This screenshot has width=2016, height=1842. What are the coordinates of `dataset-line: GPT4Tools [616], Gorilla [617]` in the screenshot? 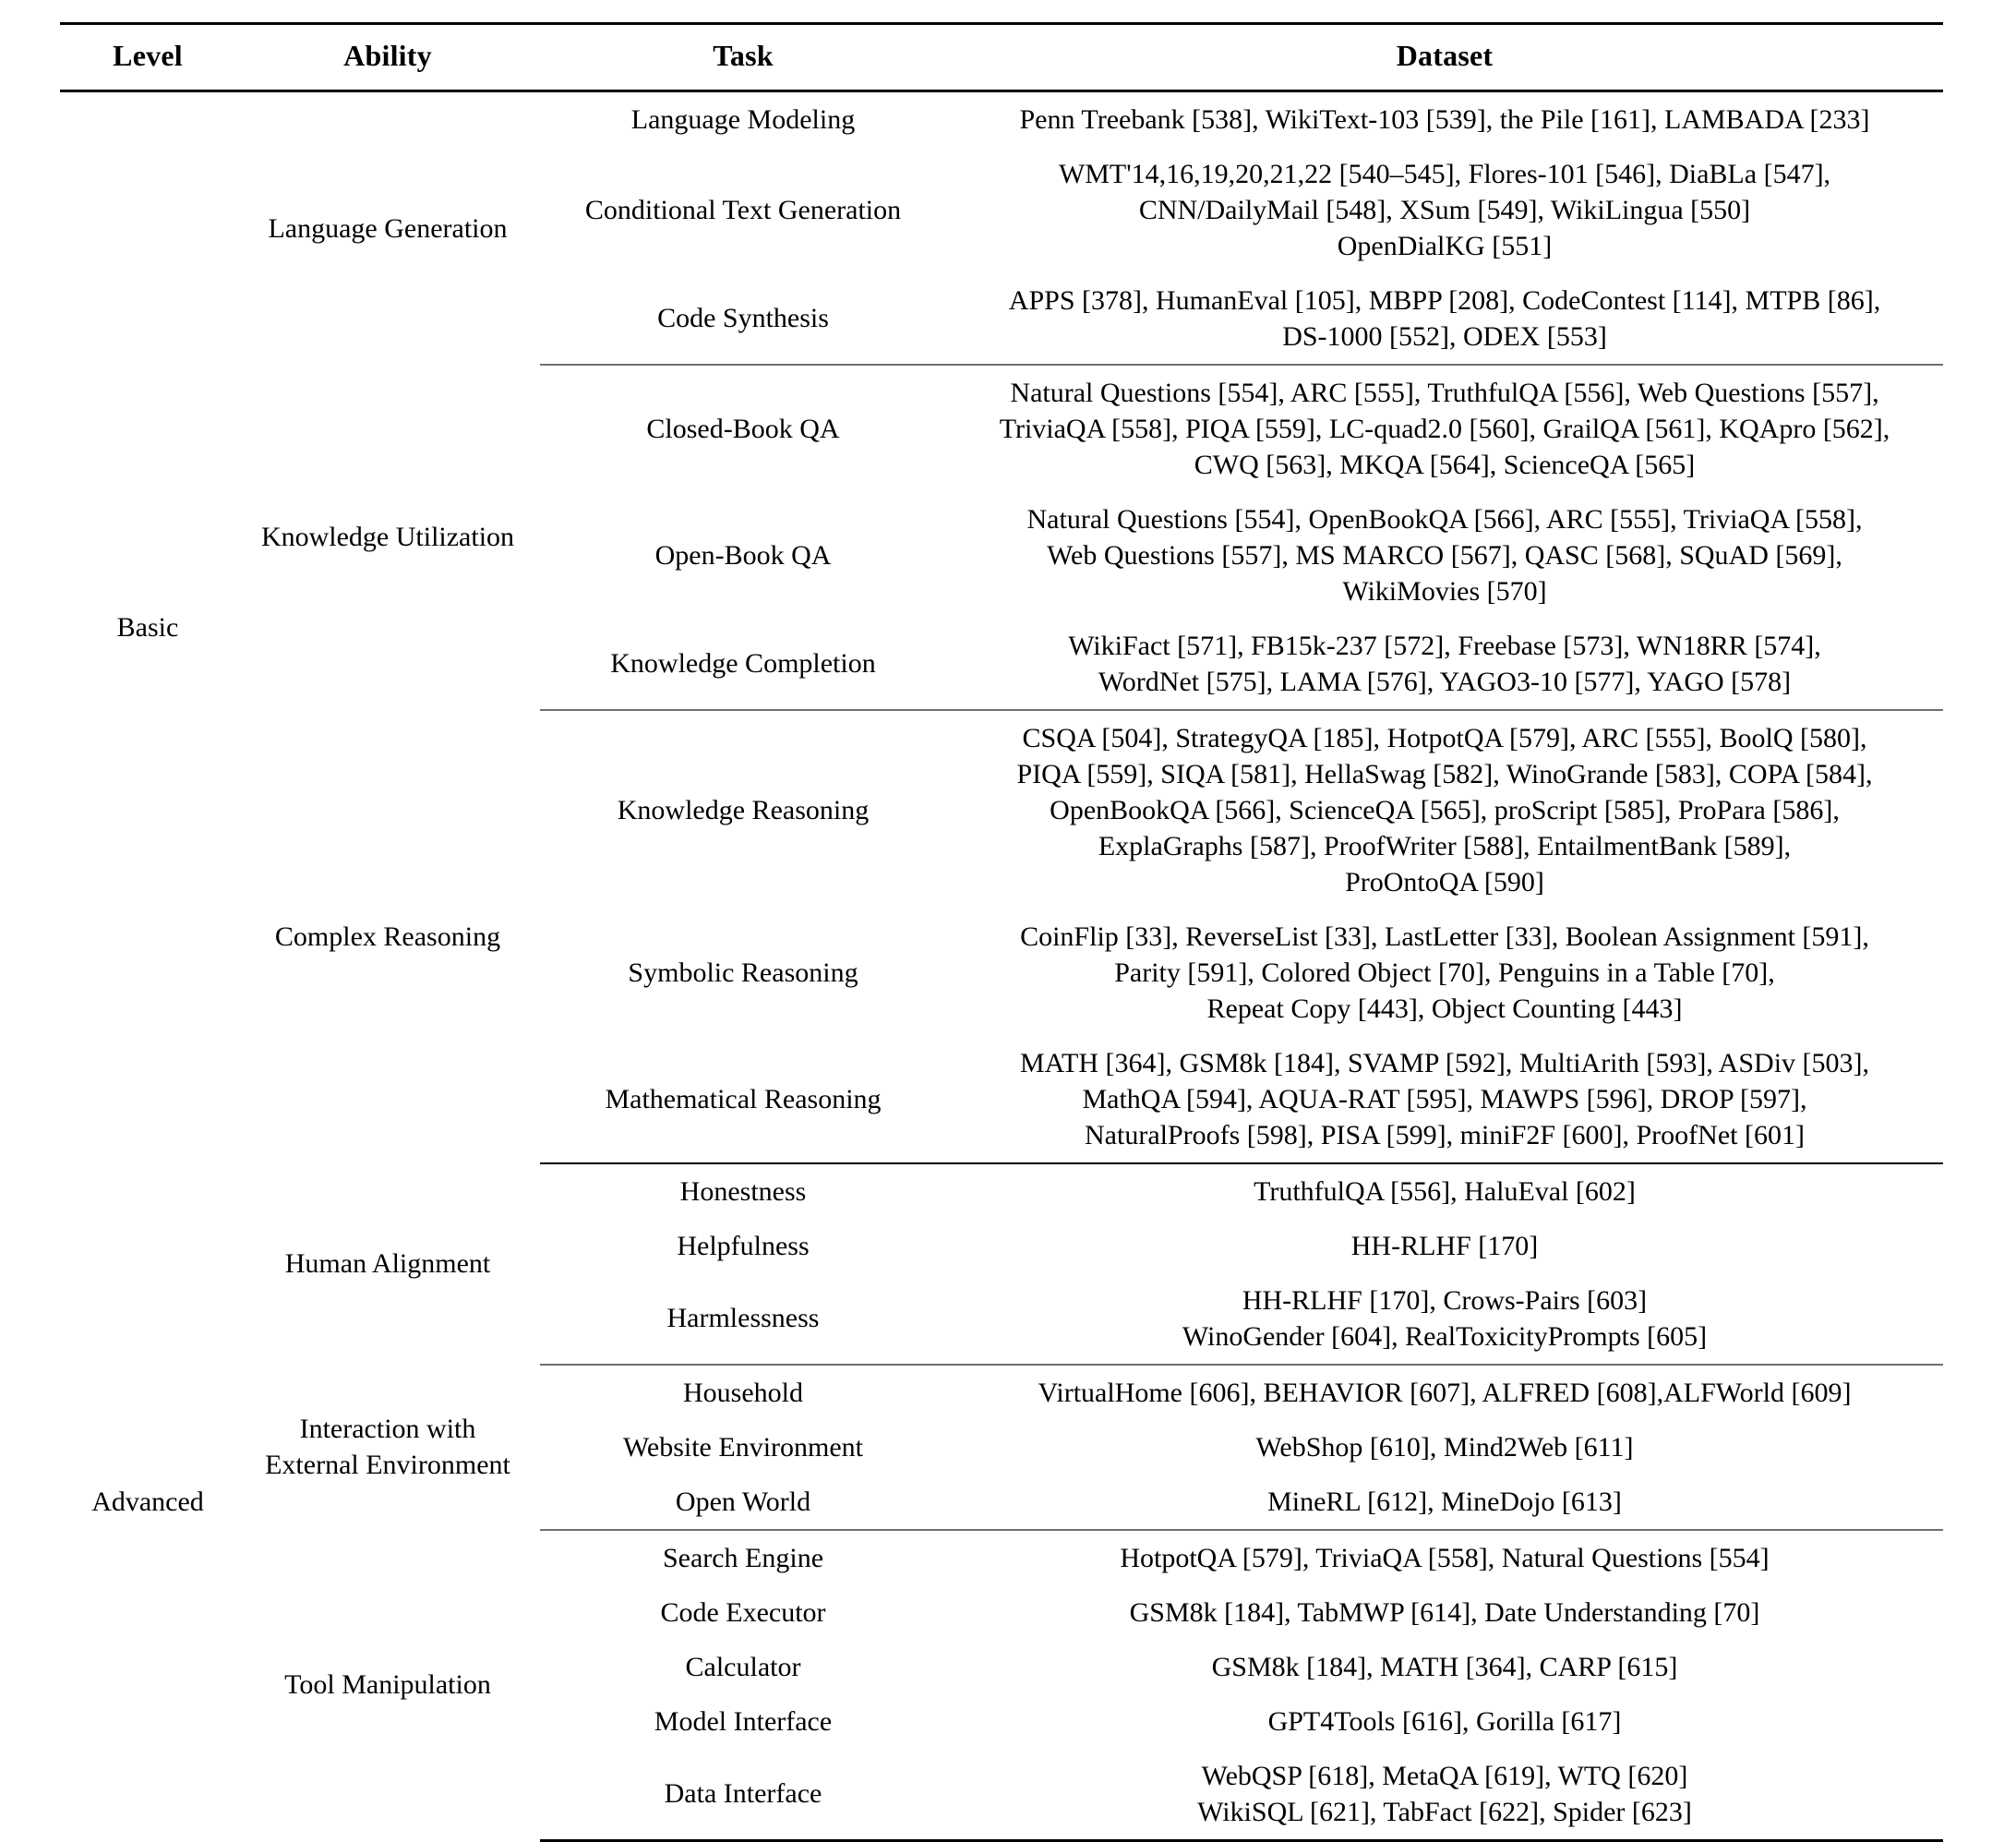 It's located at (1444, 1721).